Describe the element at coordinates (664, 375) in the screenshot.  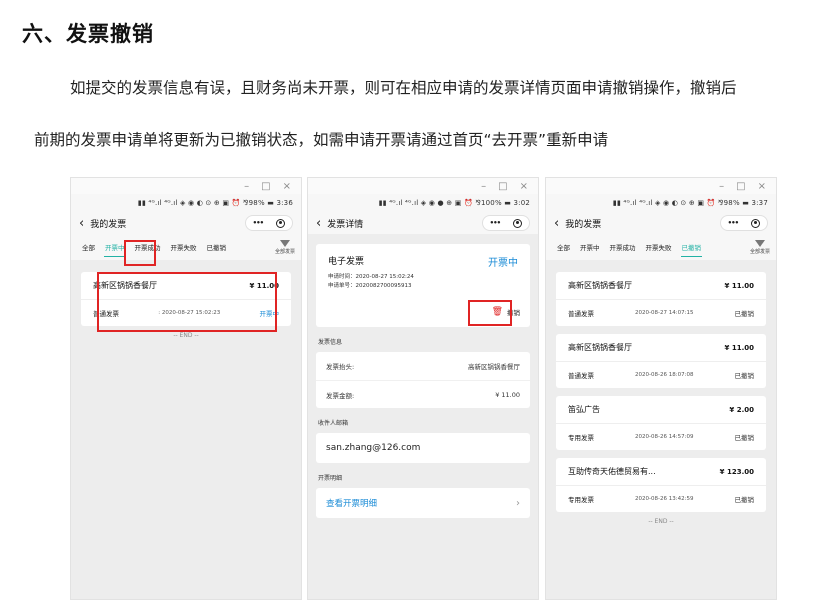
I see `invoice-date: 2020-08-26 18:07:08` at that location.